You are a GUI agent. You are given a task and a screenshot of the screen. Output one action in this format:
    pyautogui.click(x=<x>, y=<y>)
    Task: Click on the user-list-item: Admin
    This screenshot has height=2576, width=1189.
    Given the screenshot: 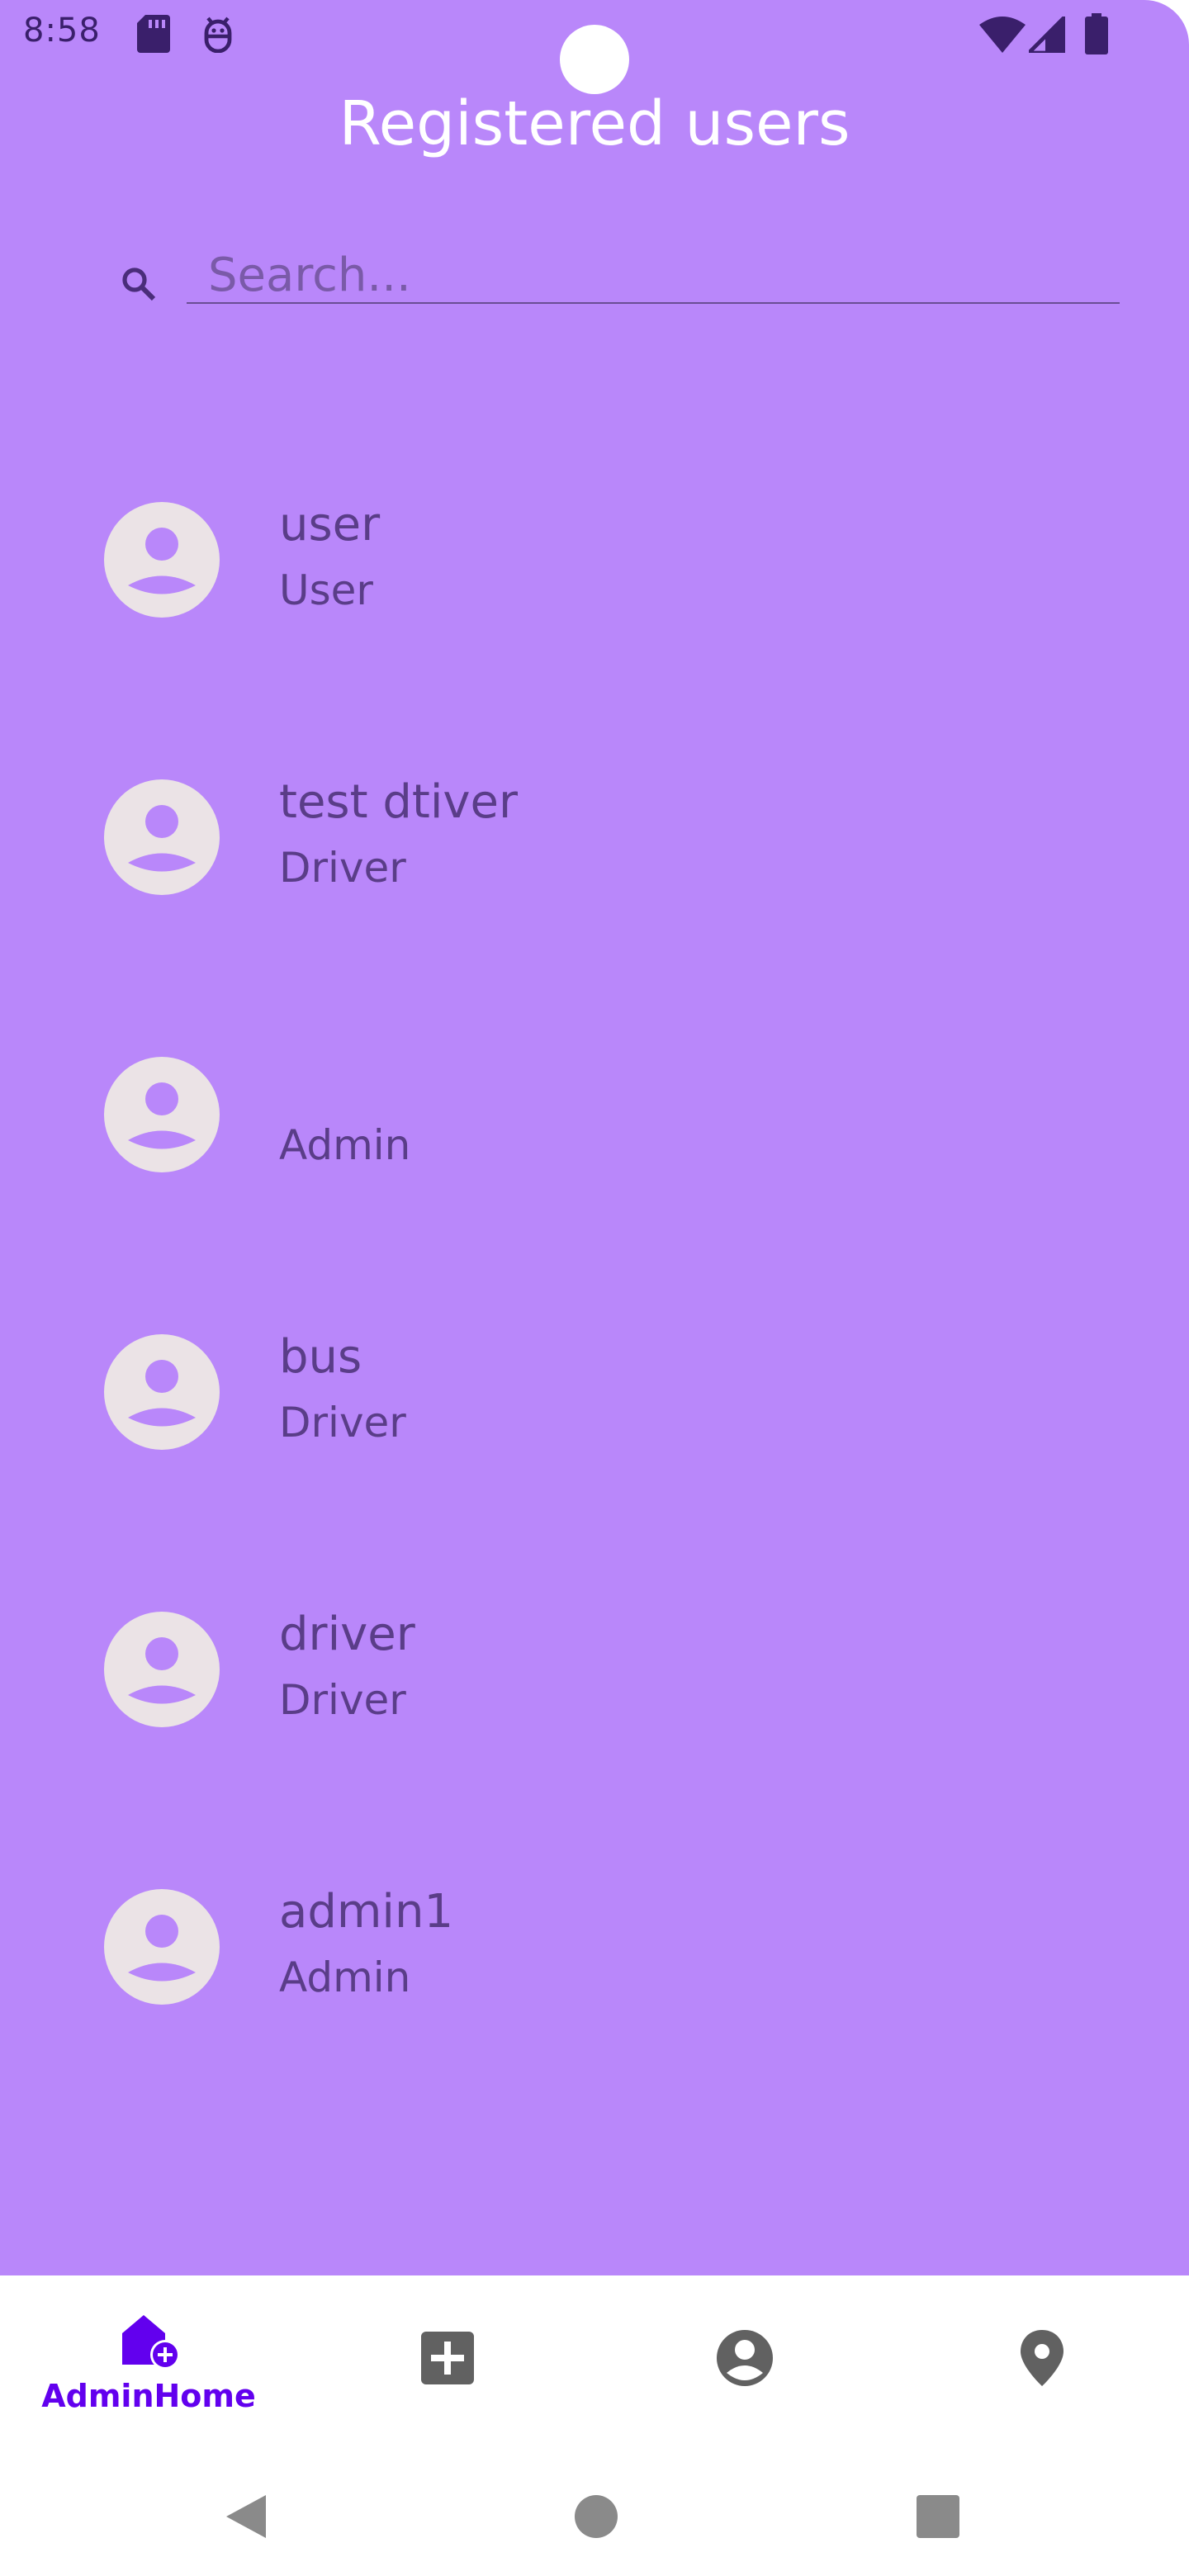 What is the action you would take?
    pyautogui.click(x=594, y=1118)
    